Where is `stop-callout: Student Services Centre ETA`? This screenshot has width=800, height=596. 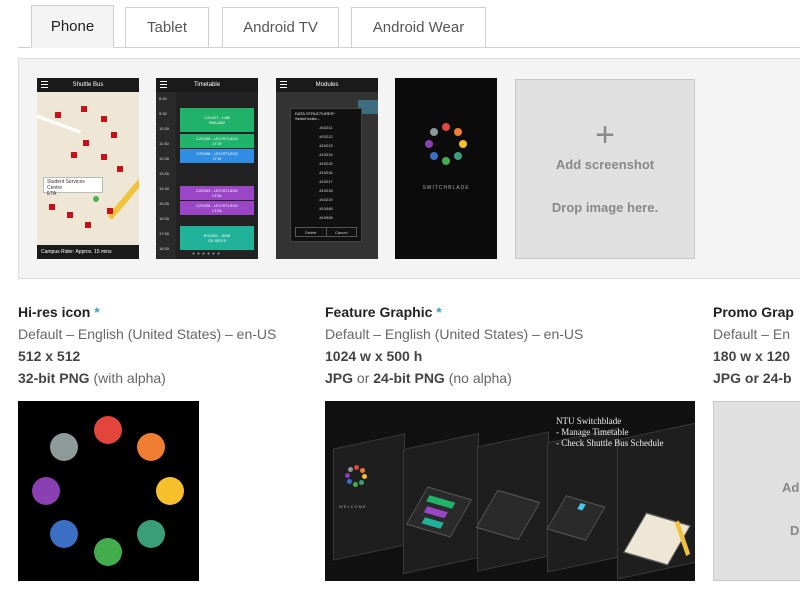
stop-callout: Student Services Centre ETA is located at coordinates (73, 187).